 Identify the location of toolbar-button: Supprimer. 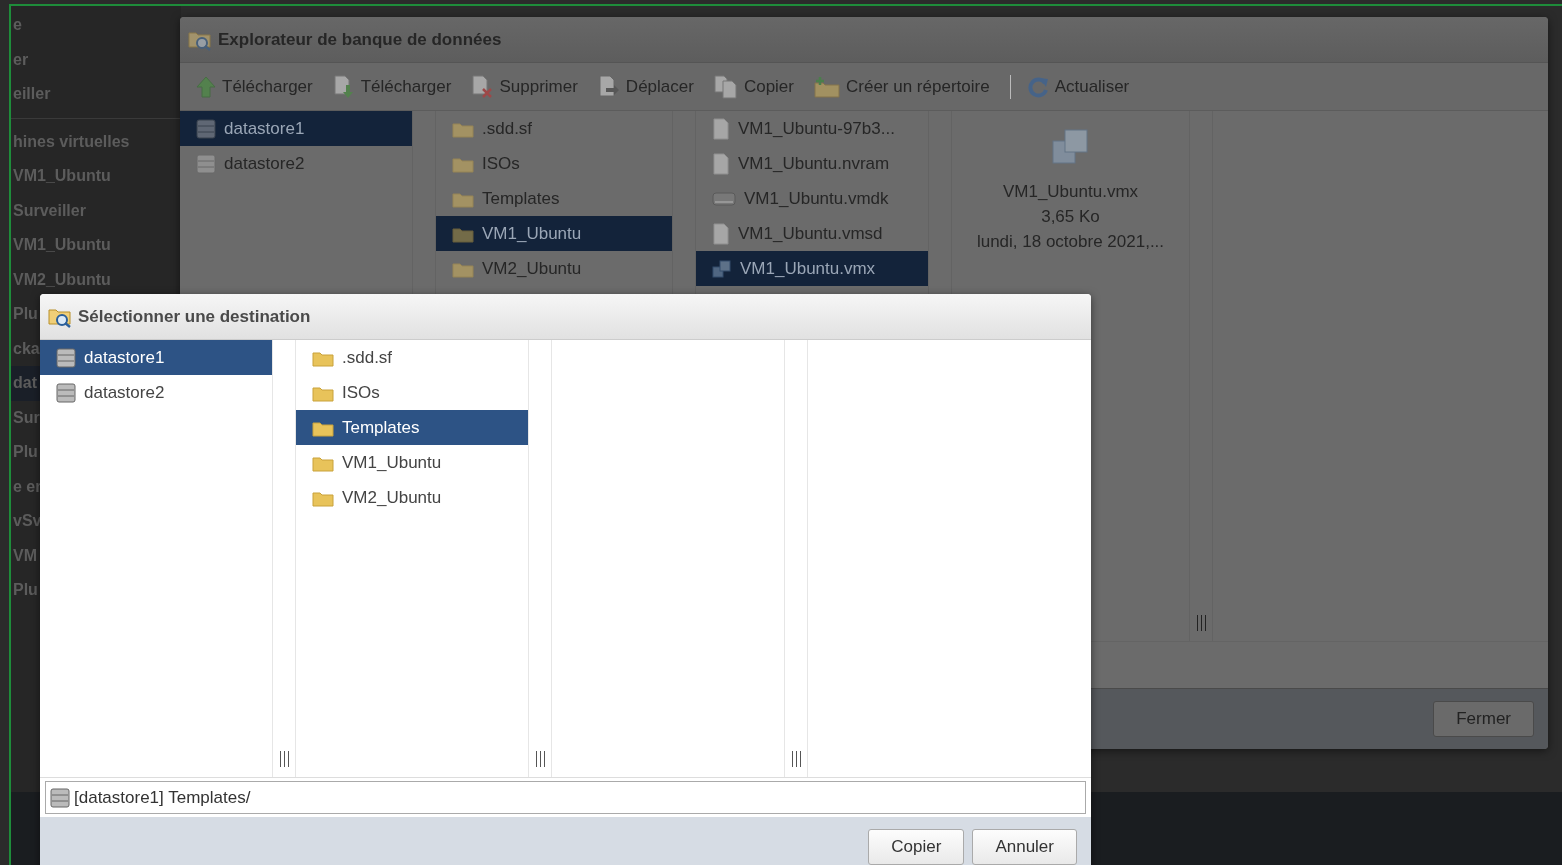
(529, 86).